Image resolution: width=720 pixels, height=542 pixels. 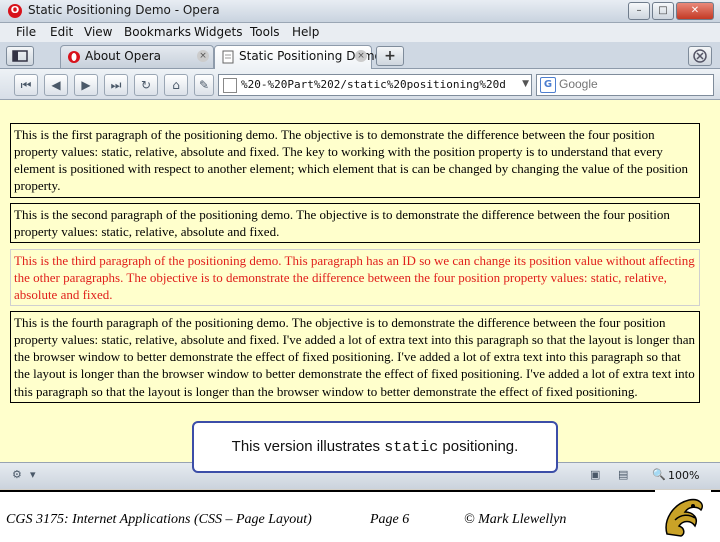 What do you see at coordinates (17, 474) in the screenshot?
I see `settings-icon: ⚙` at bounding box center [17, 474].